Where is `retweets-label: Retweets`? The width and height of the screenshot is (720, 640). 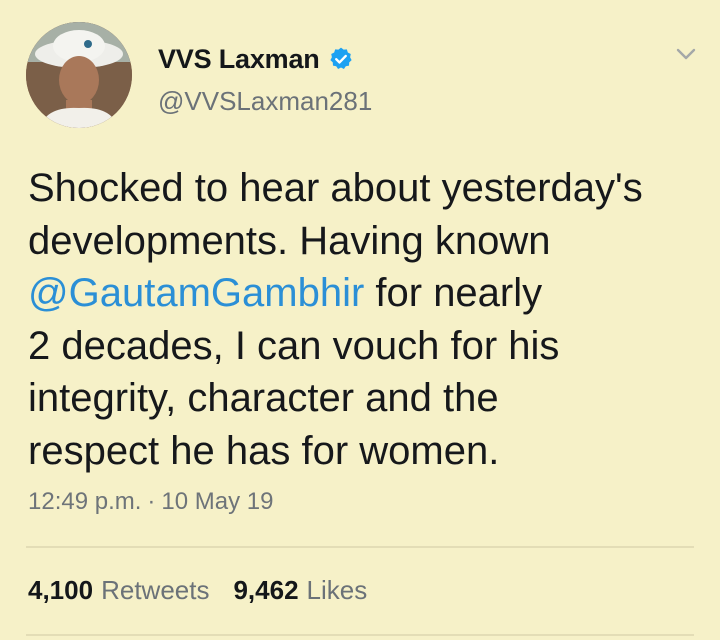 retweets-label: Retweets is located at coordinates (155, 590).